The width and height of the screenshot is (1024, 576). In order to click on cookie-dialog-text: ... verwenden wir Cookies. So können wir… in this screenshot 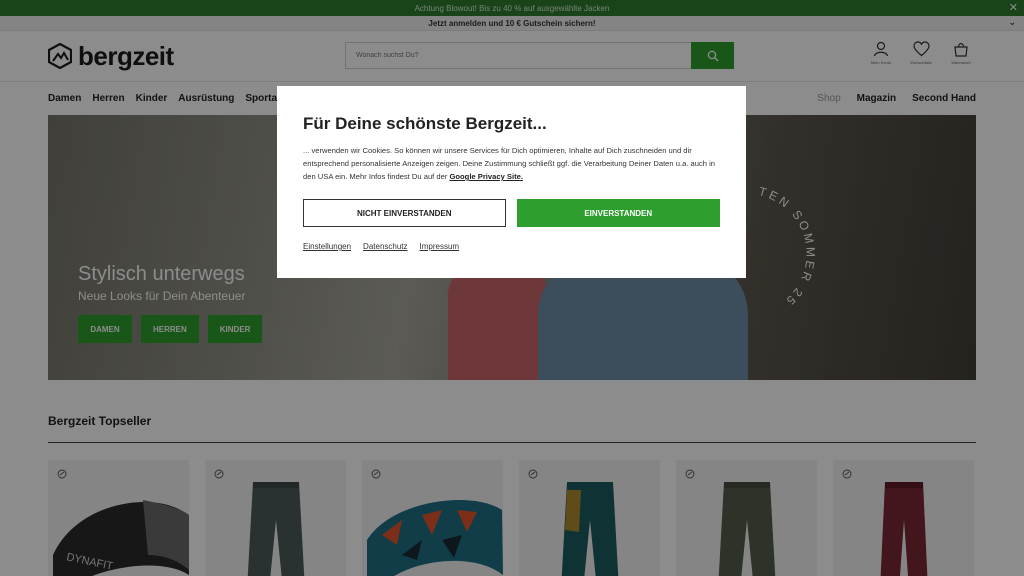, I will do `click(511, 163)`.